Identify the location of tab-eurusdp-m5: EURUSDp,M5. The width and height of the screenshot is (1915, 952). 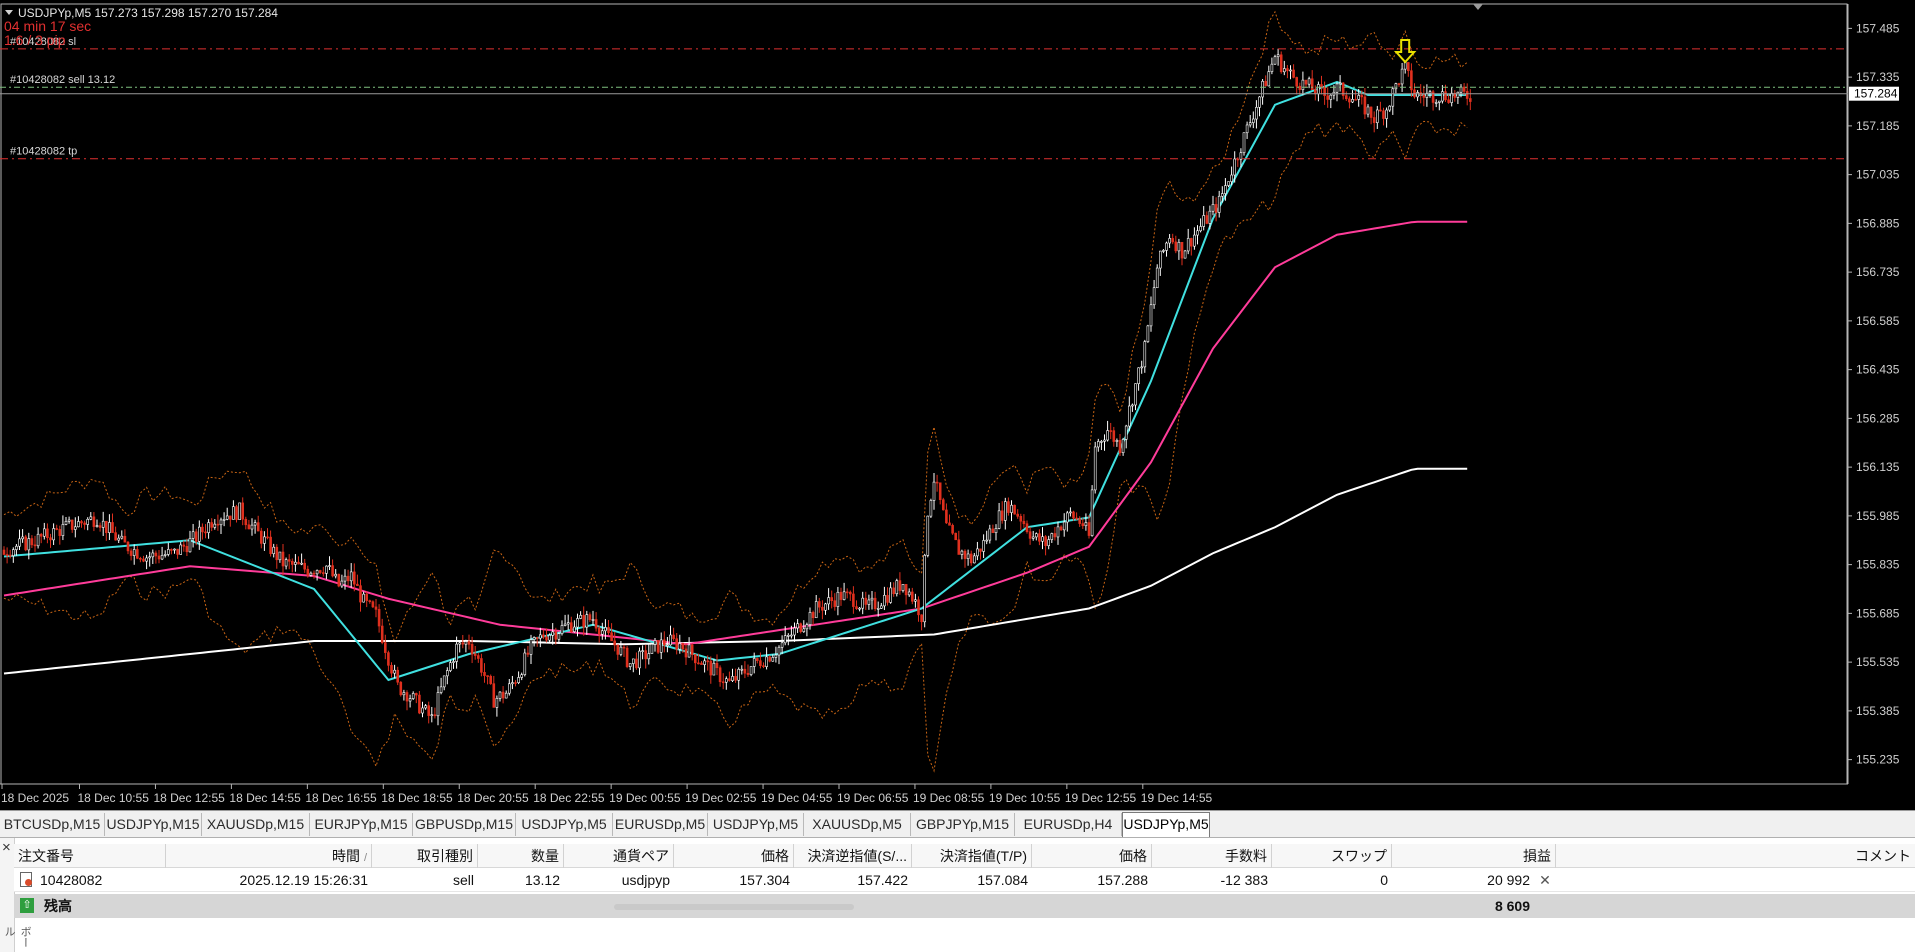
(660, 824).